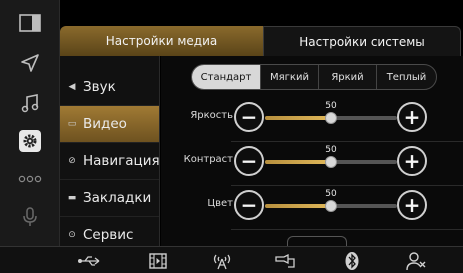  I want to click on contrast-increase-button: +, so click(412, 161).